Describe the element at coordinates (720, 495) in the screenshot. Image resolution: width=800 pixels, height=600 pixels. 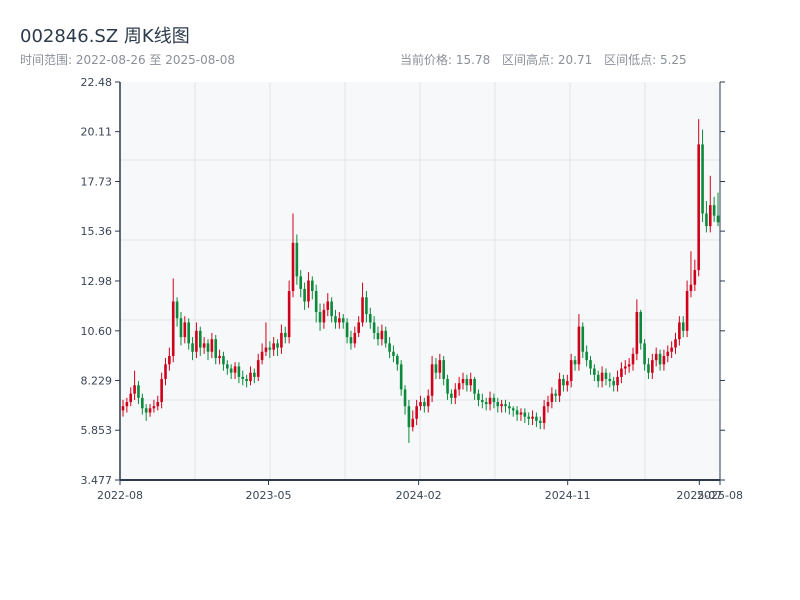
I see `x-tick-label: 2025-08` at that location.